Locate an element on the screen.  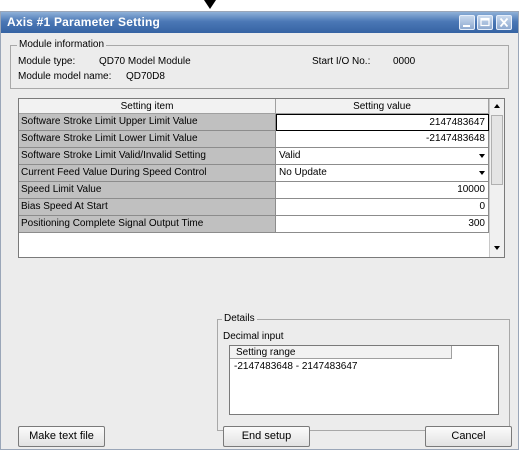
grid-vertical-scrollbar is located at coordinates (496, 178).